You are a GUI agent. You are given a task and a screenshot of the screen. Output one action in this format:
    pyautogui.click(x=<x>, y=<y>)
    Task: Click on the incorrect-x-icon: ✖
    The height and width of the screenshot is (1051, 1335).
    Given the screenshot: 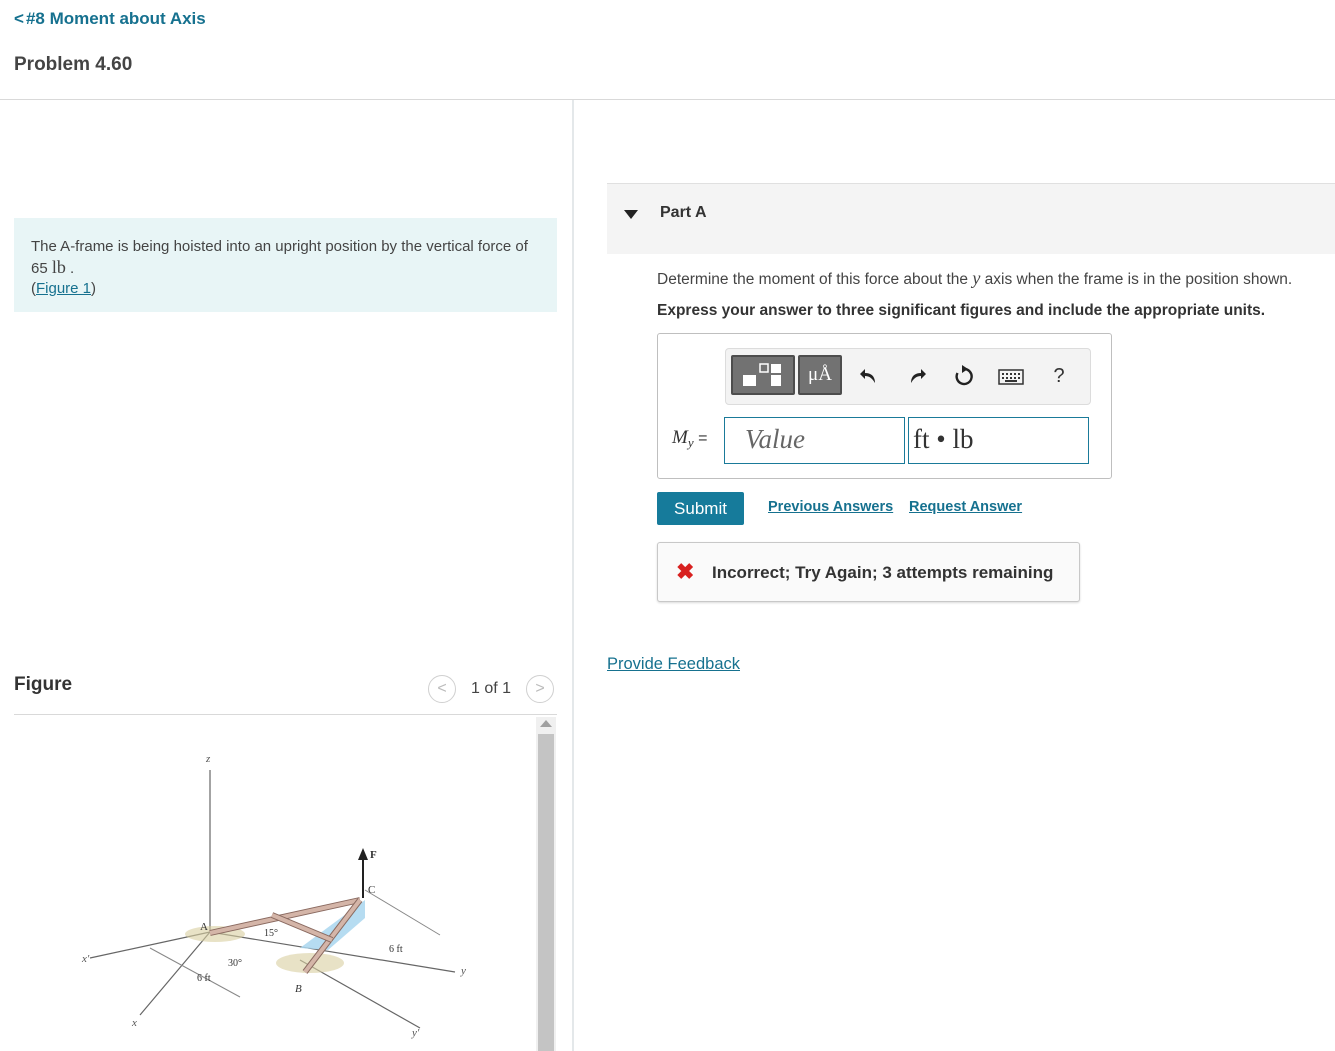 What is the action you would take?
    pyautogui.click(x=685, y=571)
    